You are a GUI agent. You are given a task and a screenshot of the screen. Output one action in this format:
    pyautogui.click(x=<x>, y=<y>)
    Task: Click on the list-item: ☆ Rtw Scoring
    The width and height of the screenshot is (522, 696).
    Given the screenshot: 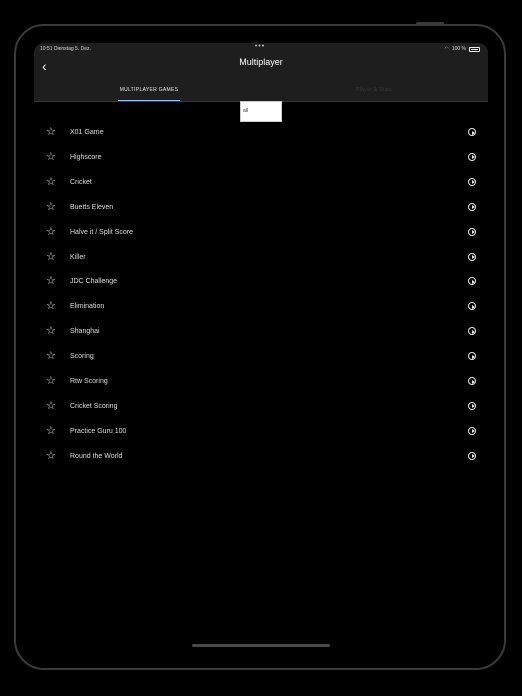 What is the action you would take?
    pyautogui.click(x=261, y=382)
    